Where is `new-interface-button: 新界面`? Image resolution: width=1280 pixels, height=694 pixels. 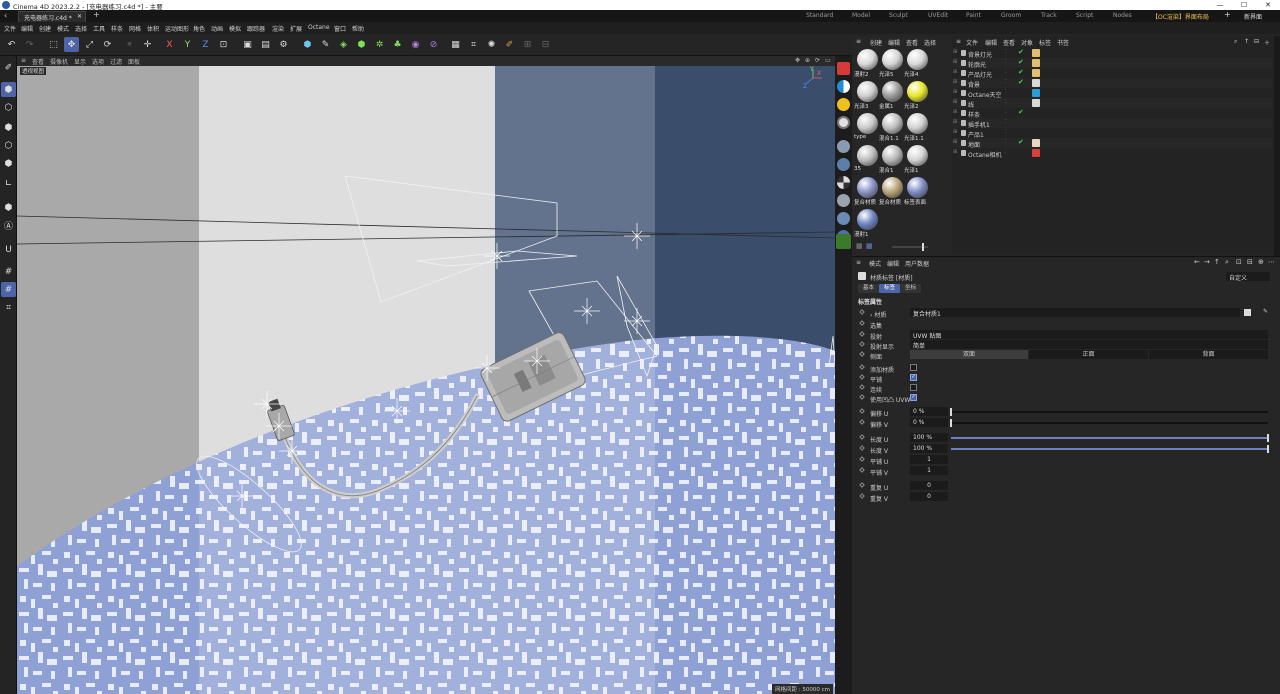
new-interface-button: 新界面 is located at coordinates (1253, 16).